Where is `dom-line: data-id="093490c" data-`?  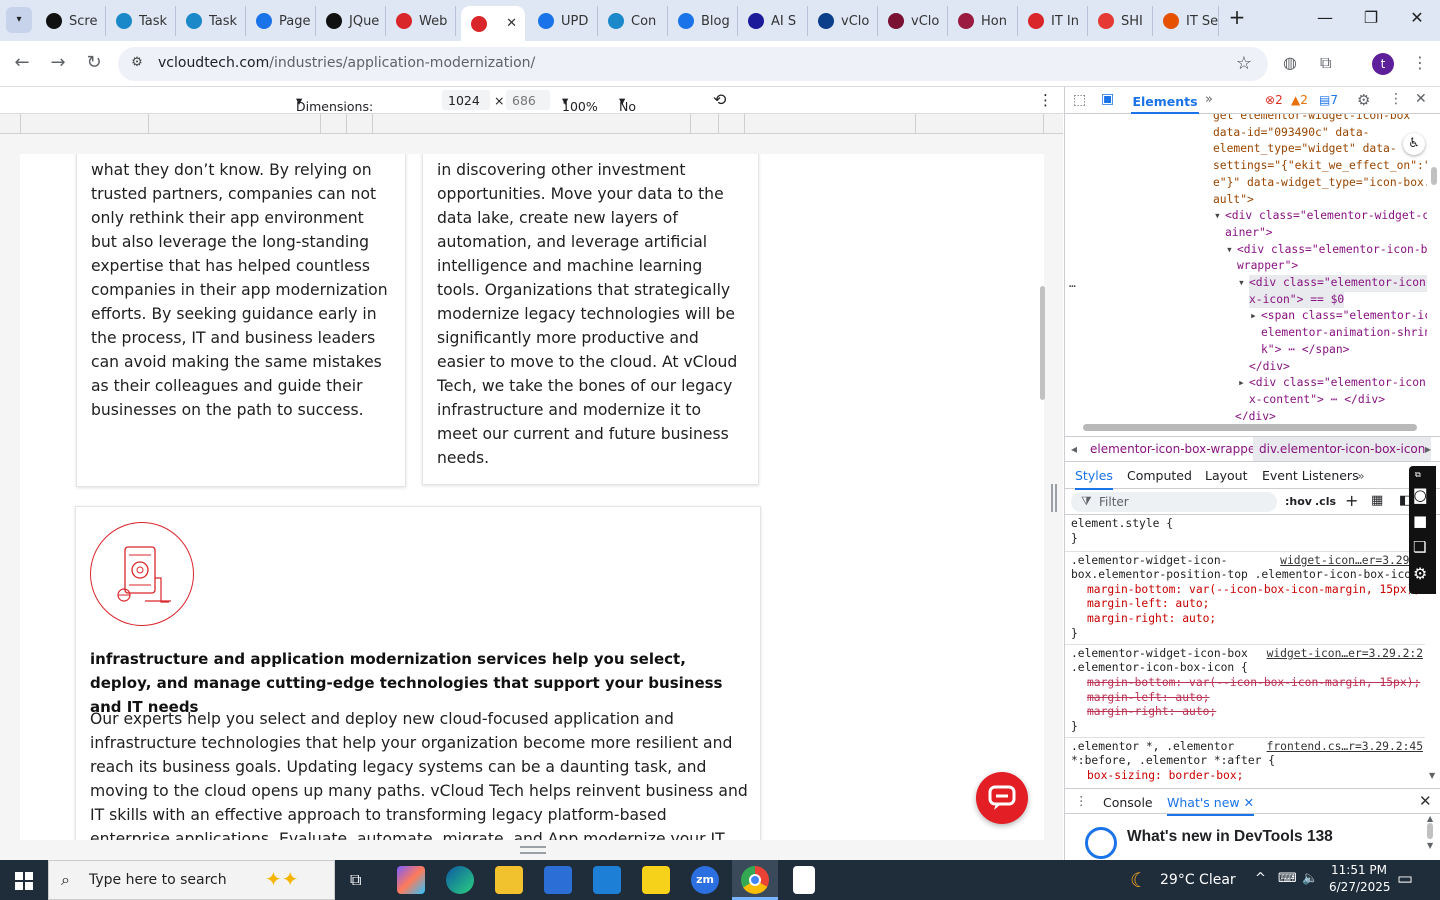 dom-line: data-id="093490c" data- is located at coordinates (1291, 133).